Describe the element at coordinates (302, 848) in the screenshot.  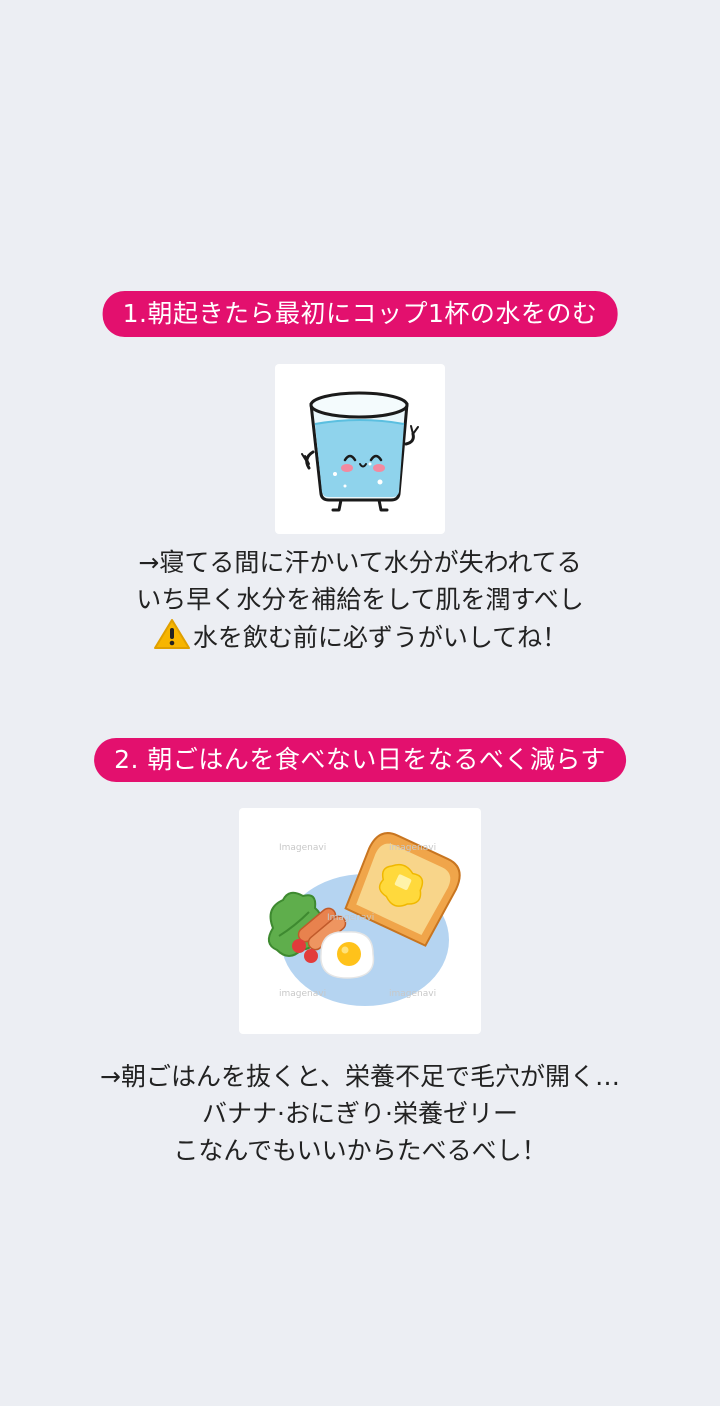
I see `watermark-1: Imagenavi` at that location.